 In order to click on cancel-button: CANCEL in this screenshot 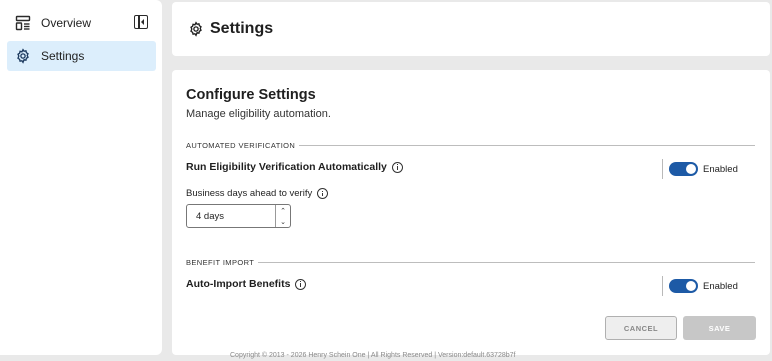, I will do `click(641, 328)`.